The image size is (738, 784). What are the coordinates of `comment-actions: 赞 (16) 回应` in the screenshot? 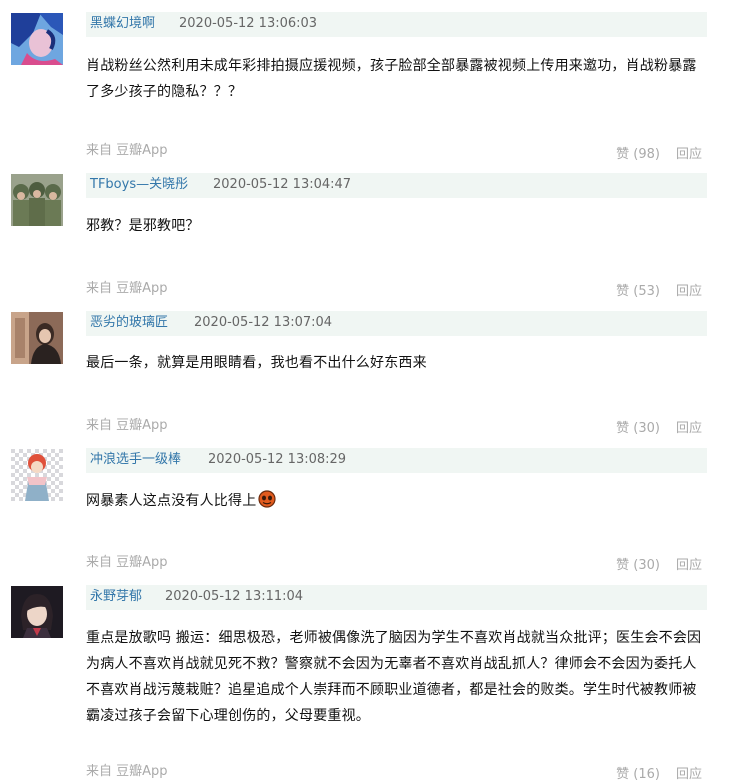 It's located at (659, 775).